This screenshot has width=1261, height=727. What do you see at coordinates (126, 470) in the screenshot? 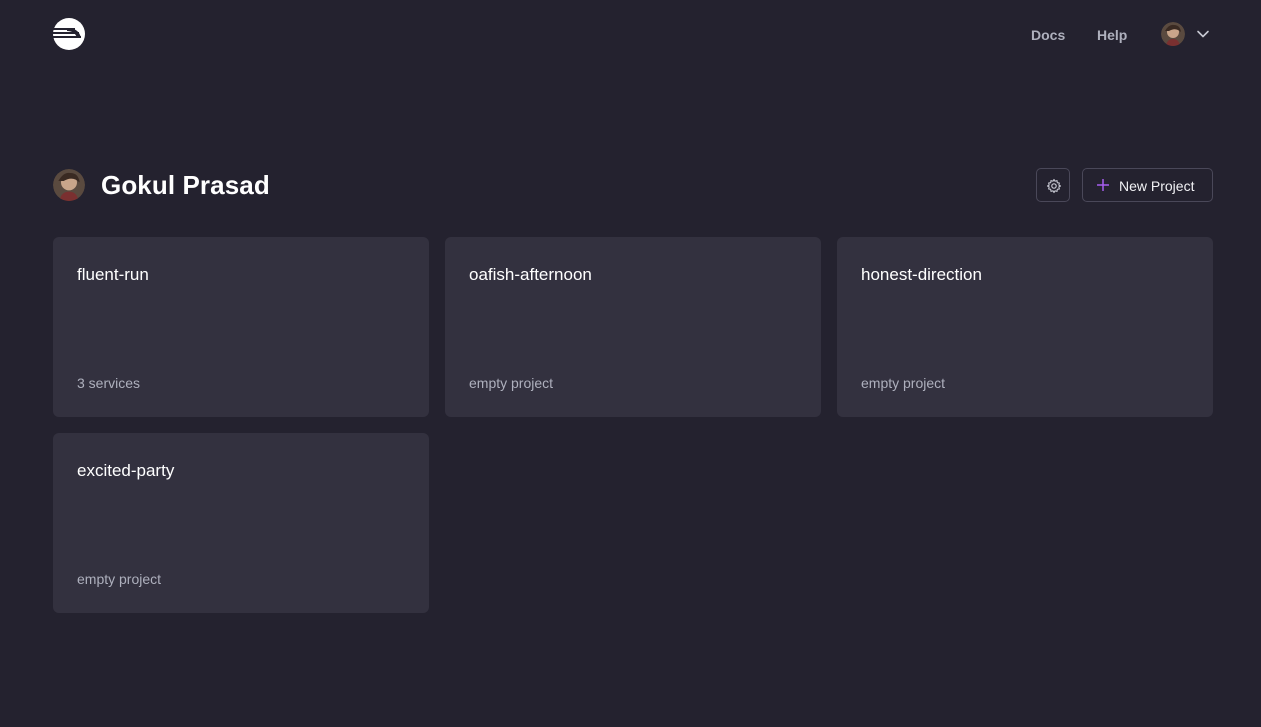
I see `project-name: excited-party` at bounding box center [126, 470].